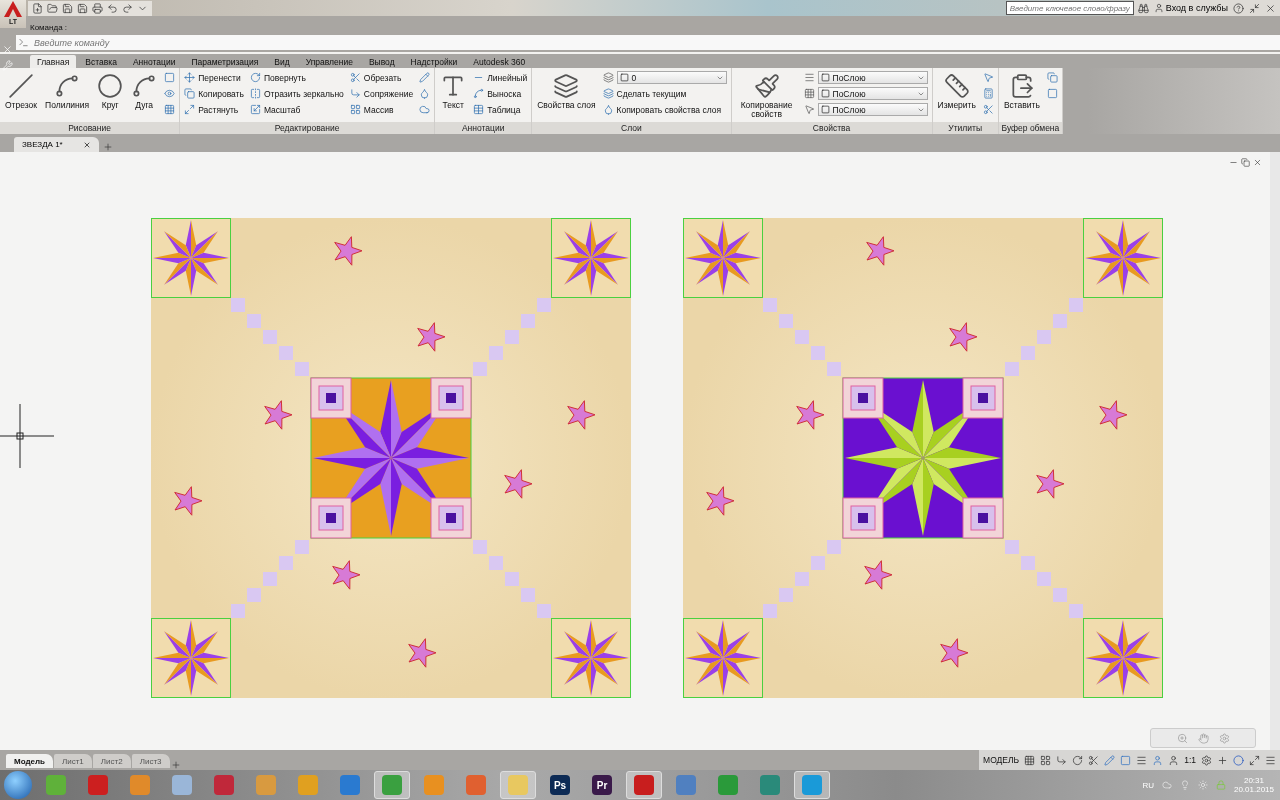 The image size is (1280, 800). I want to click on ribbon-tab: Вид, so click(282, 61).